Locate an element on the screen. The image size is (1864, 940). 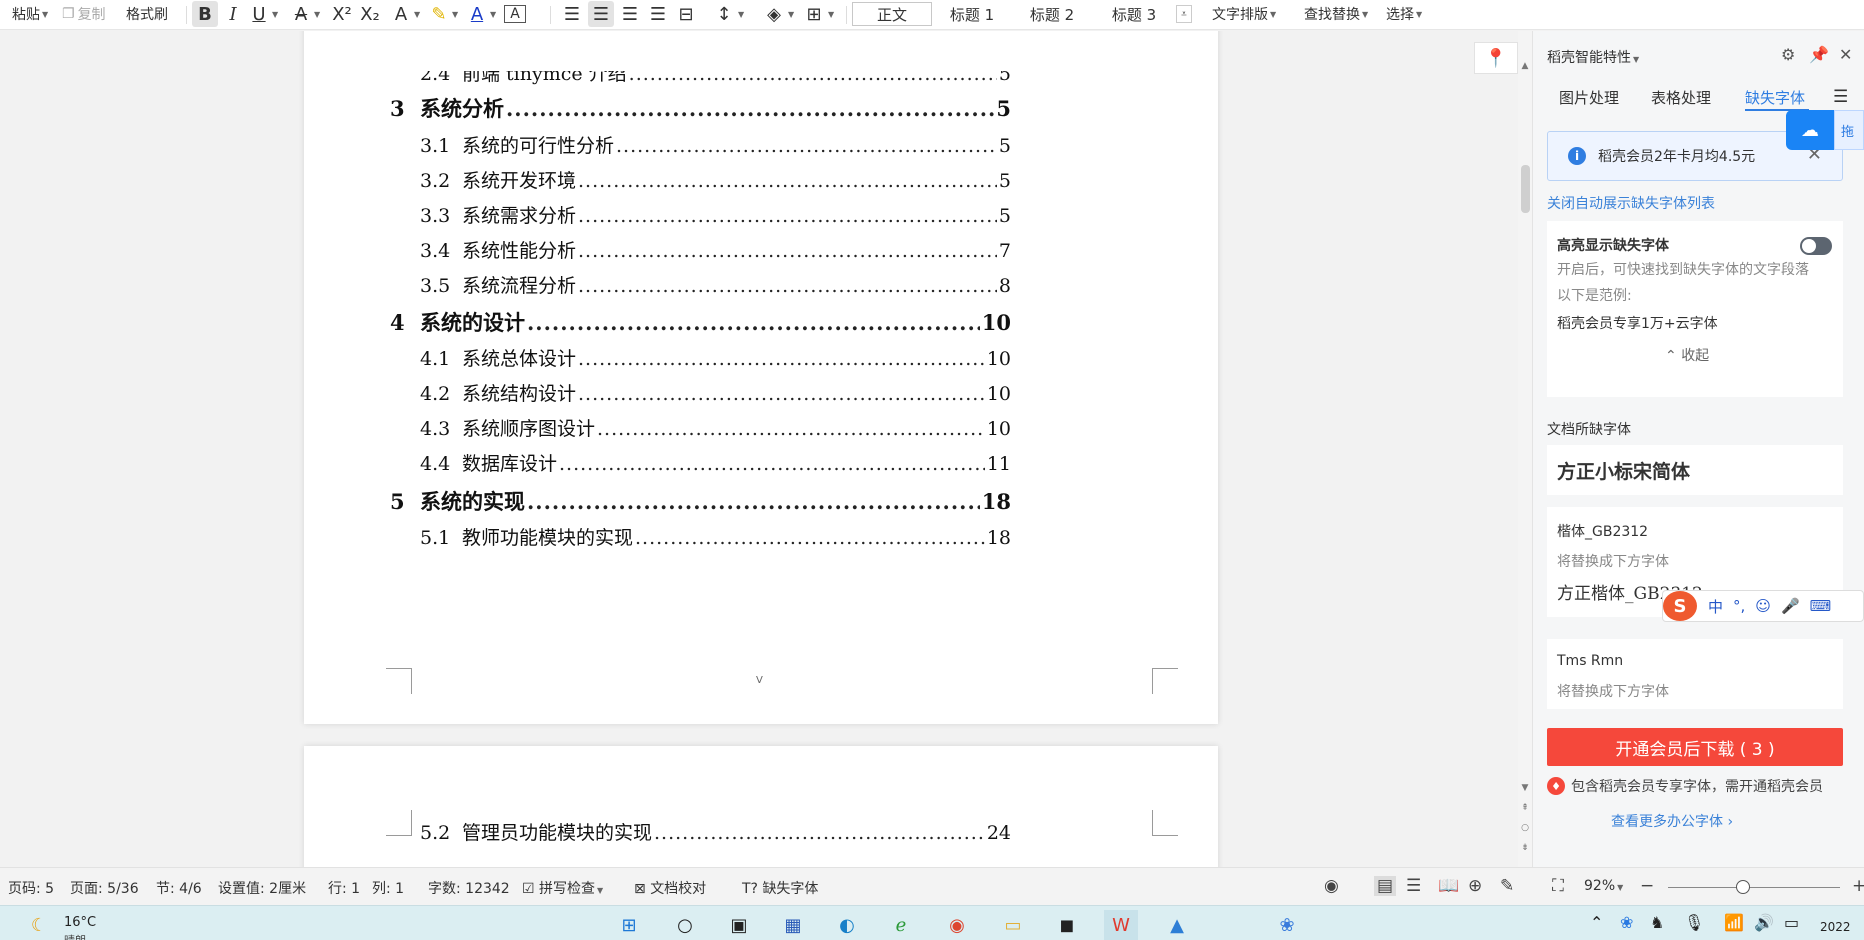
scroll-down-icon: ▼ is located at coordinates (1525, 788).